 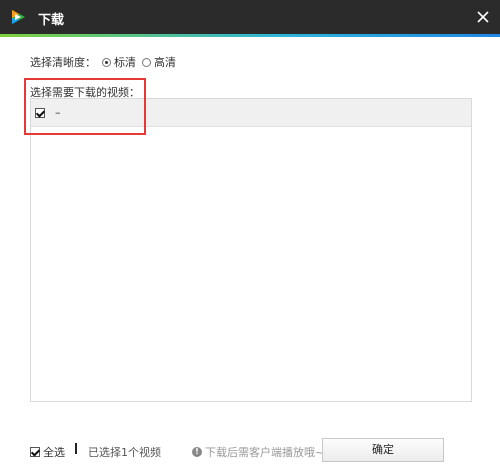 What do you see at coordinates (251, 113) in the screenshot?
I see `video-list-item: –` at bounding box center [251, 113].